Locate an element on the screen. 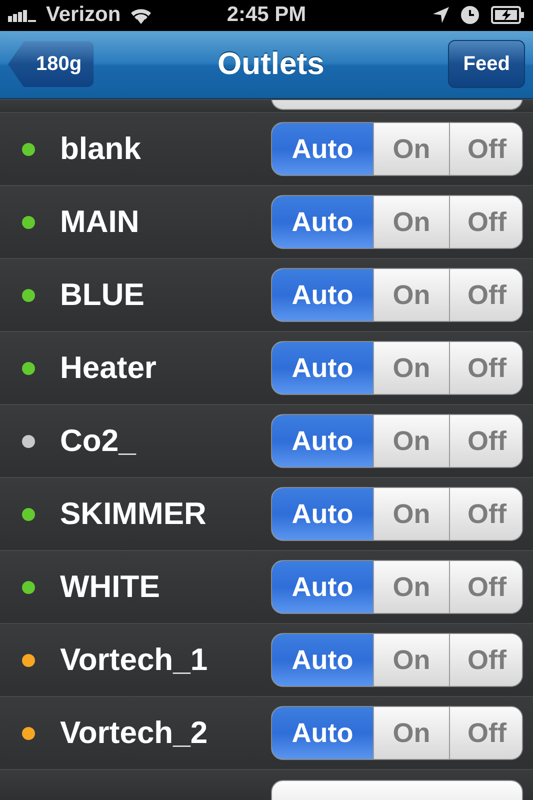  wifi-icon is located at coordinates (140, 15).